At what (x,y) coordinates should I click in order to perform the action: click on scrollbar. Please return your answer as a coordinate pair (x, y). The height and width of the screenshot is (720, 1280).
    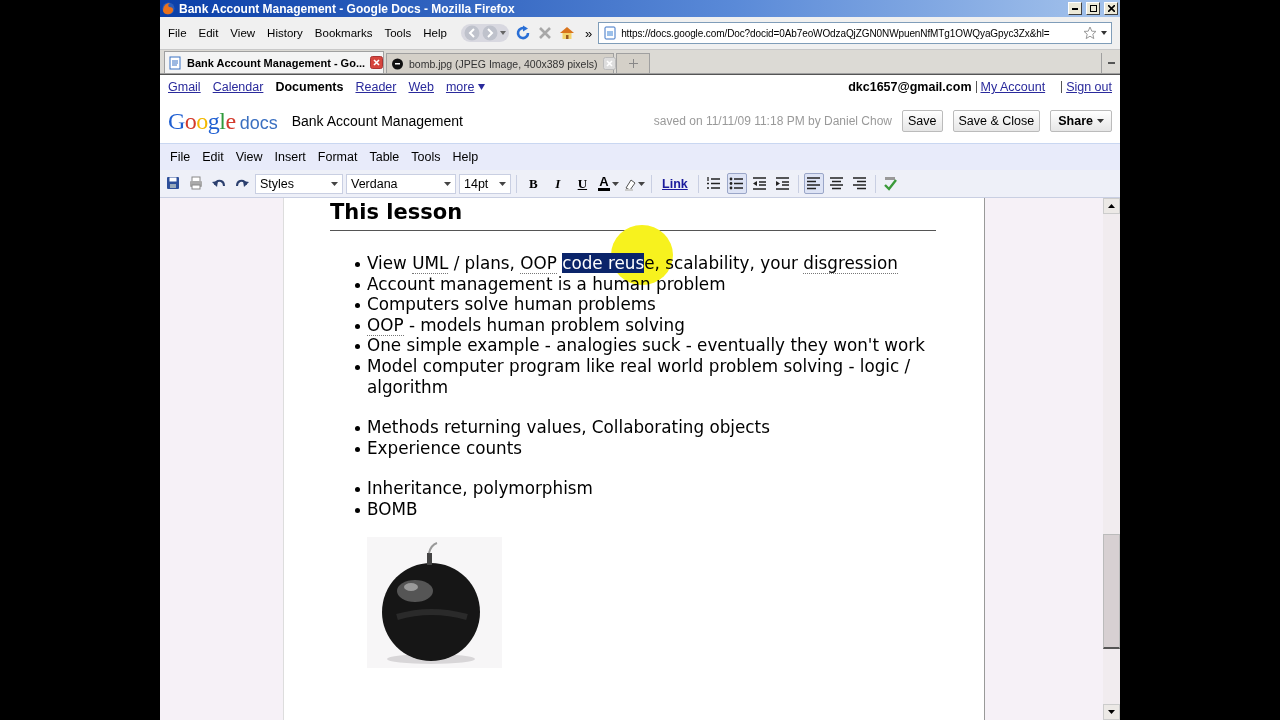
    Looking at the image, I should click on (1111, 459).